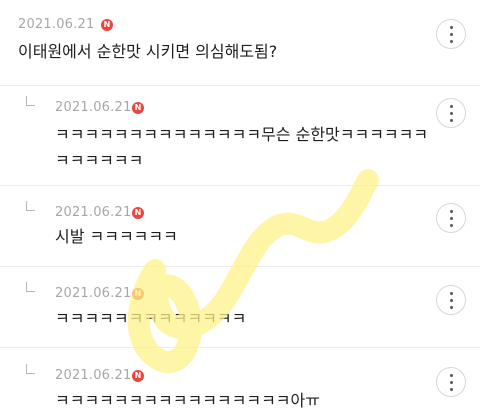  Describe the element at coordinates (242, 147) in the screenshot. I see `comment-text: ㅋㅋㅋㅋㅋㅋㅋㅋㅋㅋㅋㅋㅋㅋ무슨 순한맛ㅋㅋㅋㅋㅋㅋ ㅋㅋㅋㅋㅋㅋ` at that location.